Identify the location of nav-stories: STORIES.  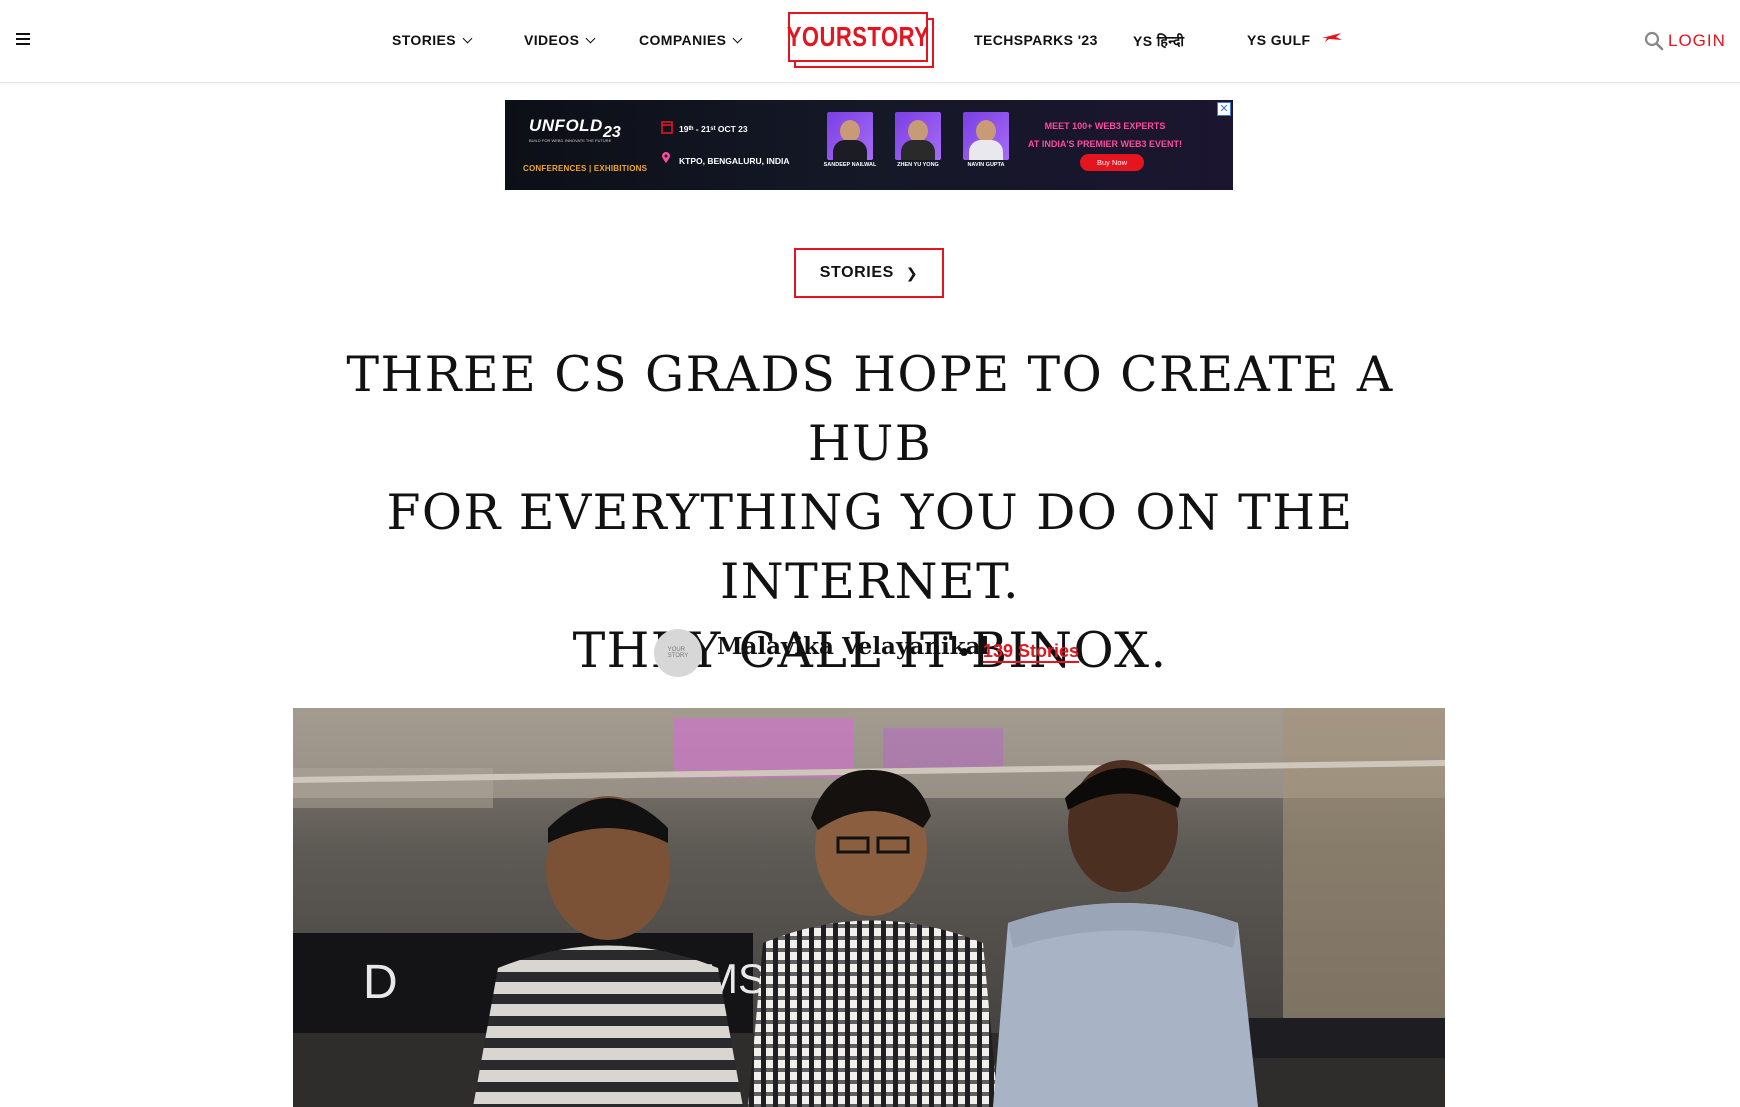
(432, 40).